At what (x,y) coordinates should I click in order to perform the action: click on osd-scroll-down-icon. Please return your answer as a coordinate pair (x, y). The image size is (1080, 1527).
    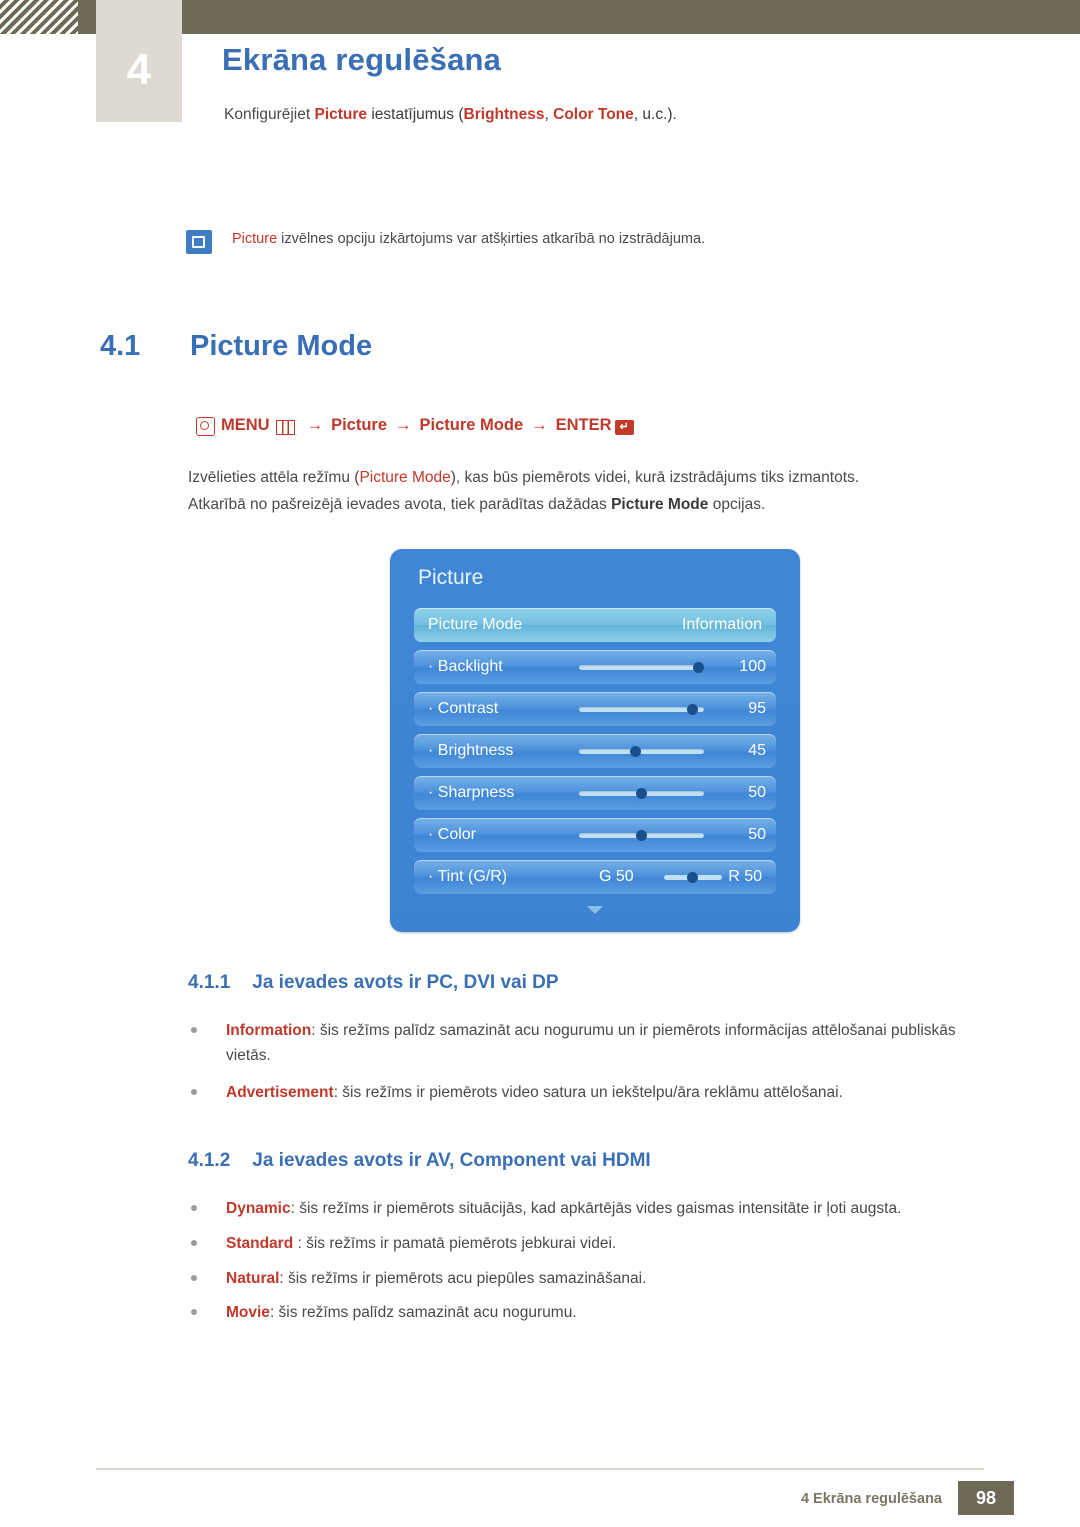
    Looking at the image, I should click on (595, 910).